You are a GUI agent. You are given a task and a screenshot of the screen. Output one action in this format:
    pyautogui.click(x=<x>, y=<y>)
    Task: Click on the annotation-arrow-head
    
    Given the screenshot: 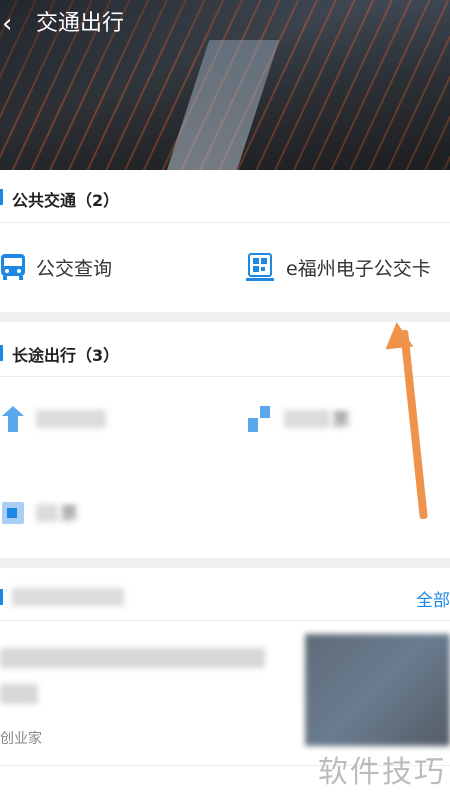 What is the action you would take?
    pyautogui.click(x=398, y=335)
    